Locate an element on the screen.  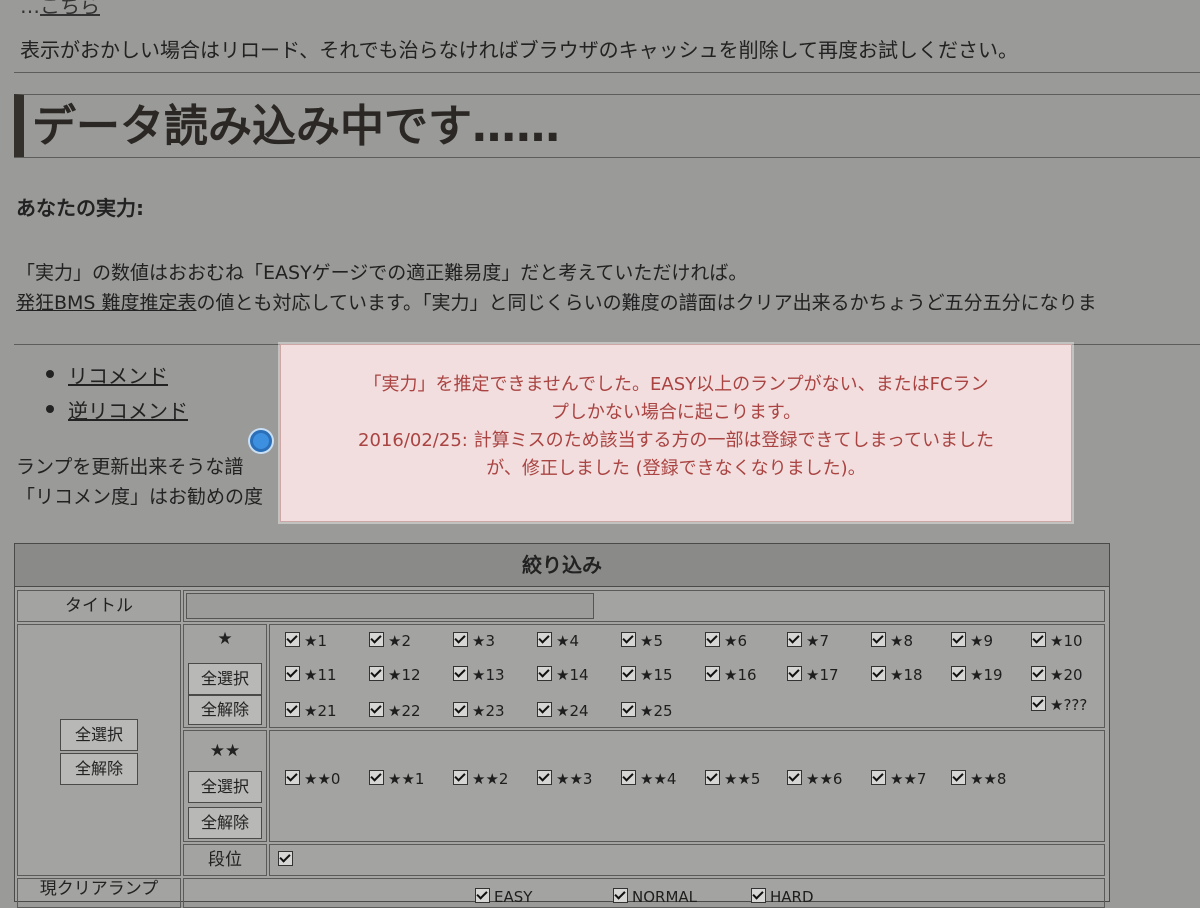
deselect-all-button: 全解除 is located at coordinates (99, 769).